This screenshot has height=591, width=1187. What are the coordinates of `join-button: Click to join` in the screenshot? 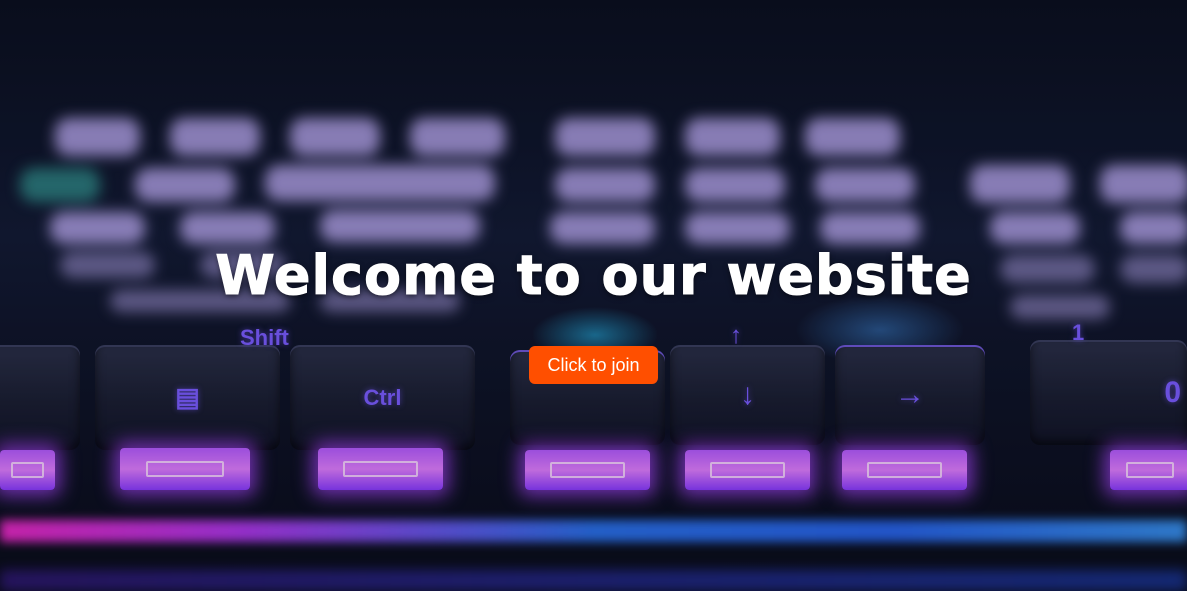 It's located at (593, 365).